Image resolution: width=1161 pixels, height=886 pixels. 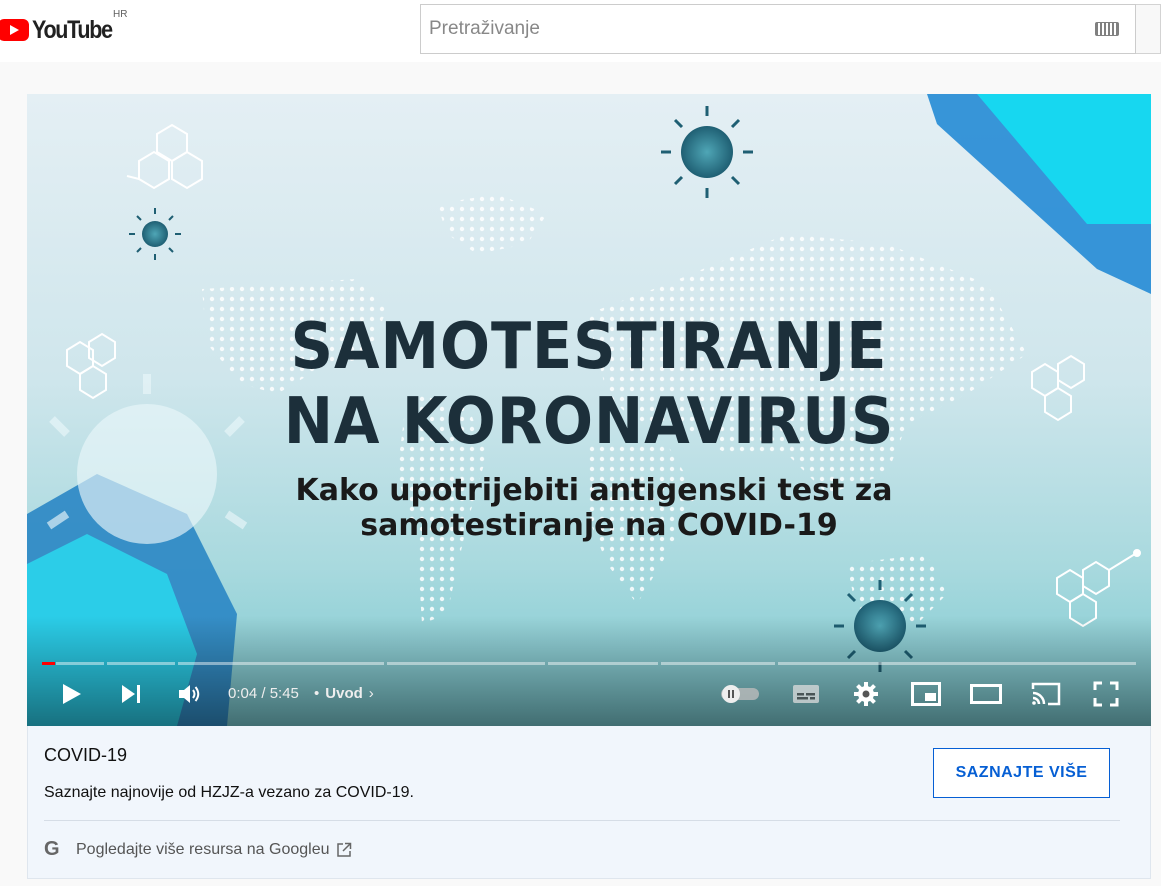 What do you see at coordinates (72, 29) in the screenshot?
I see `logo-text: YouTube` at bounding box center [72, 29].